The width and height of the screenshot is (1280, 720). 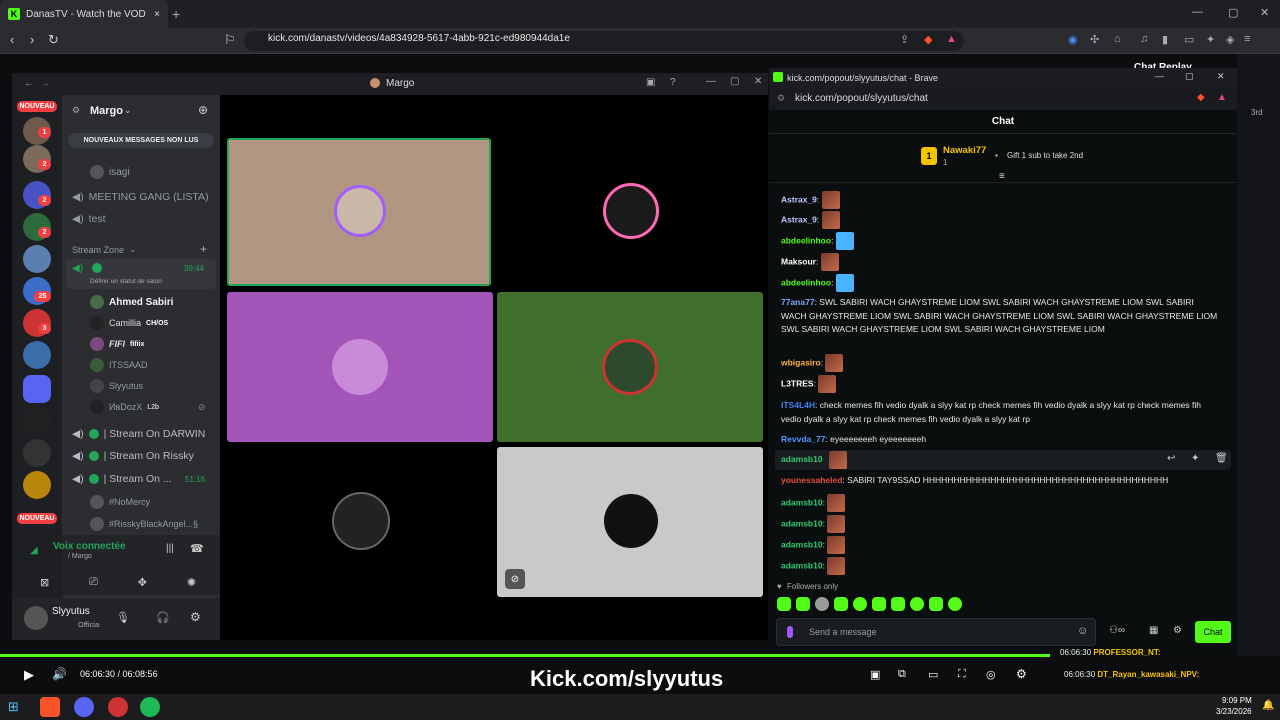 What do you see at coordinates (89, 546) in the screenshot?
I see `voice-status: Voix connectée` at bounding box center [89, 546].